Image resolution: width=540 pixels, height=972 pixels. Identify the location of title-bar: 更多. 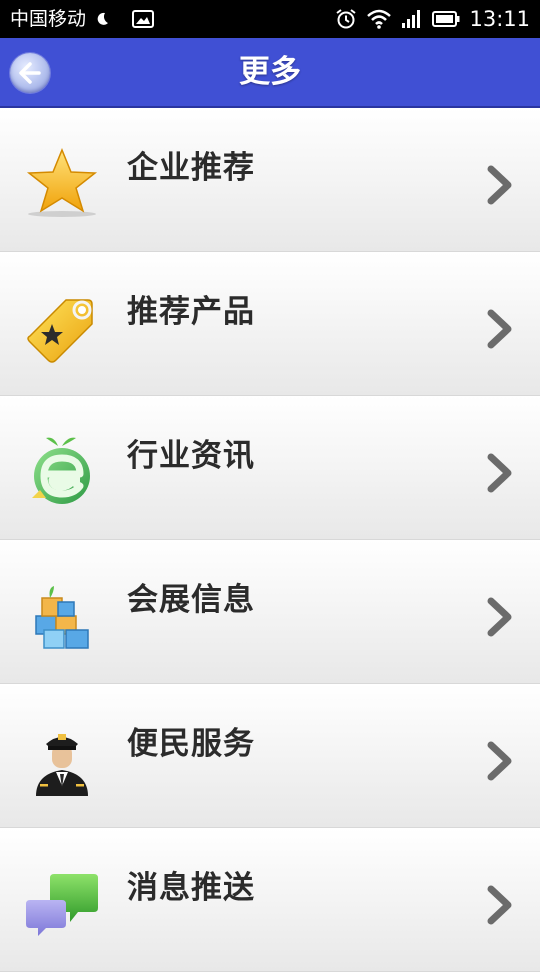
(270, 73).